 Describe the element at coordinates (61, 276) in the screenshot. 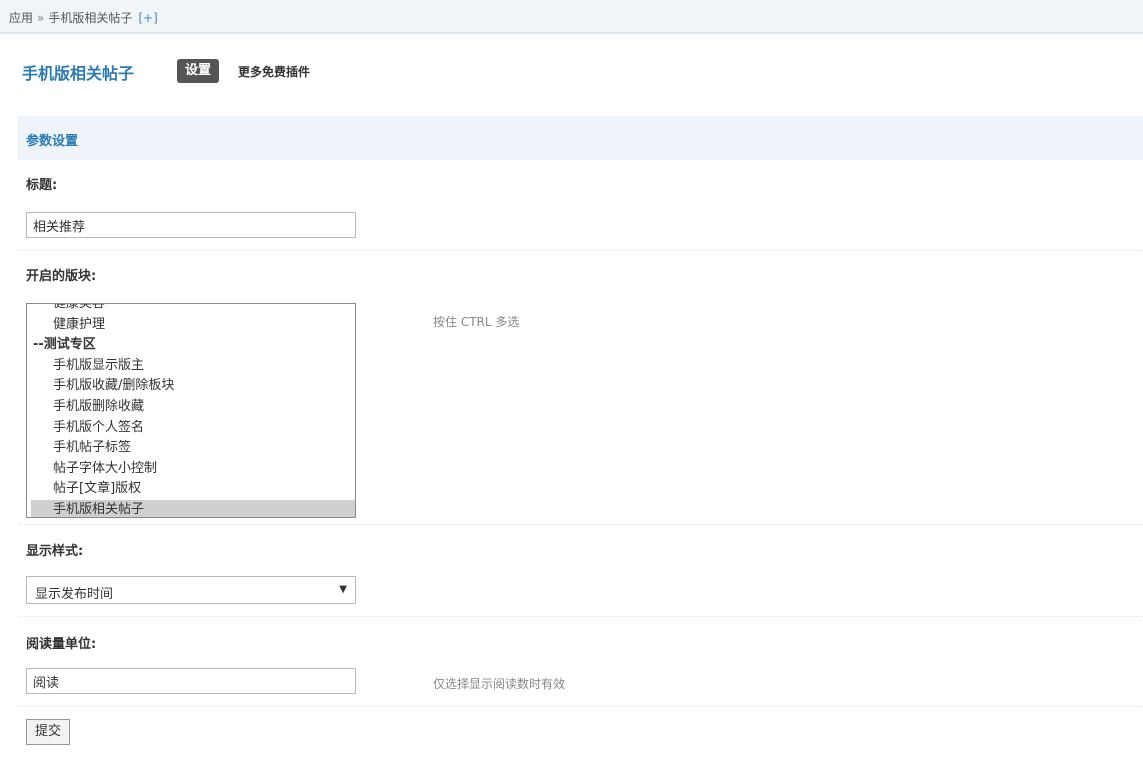

I see `boards-label: 开启的版块:` at that location.